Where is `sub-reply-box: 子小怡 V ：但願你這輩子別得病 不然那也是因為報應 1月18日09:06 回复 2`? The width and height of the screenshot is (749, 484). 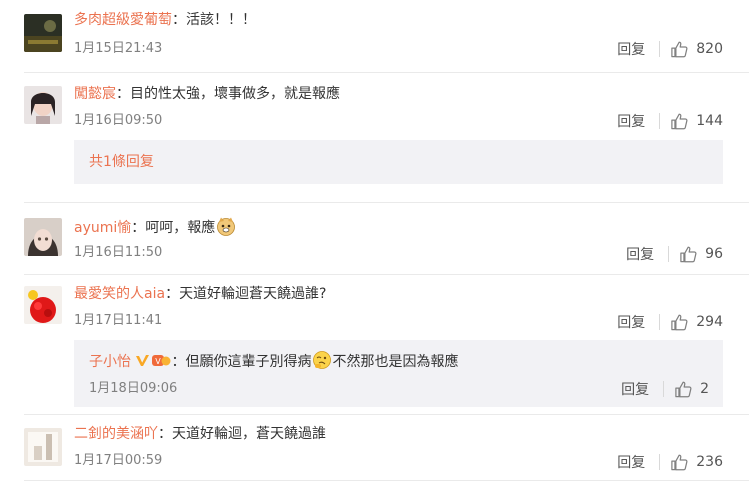 sub-reply-box: 子小怡 V ：但願你這輩子別得病 不然那也是因為報應 1月18日09:06 回复 2 is located at coordinates (398, 373).